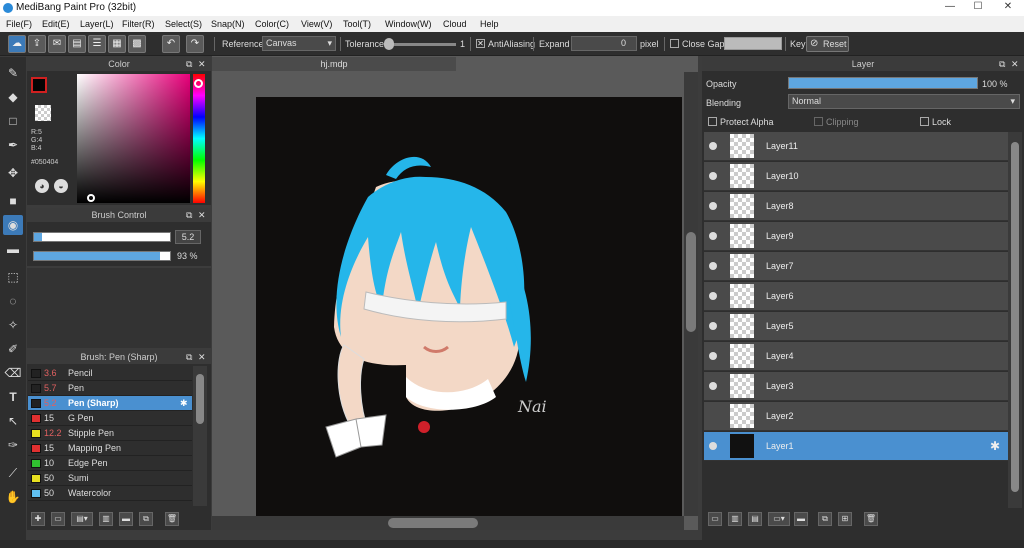 The image size is (1024, 548). What do you see at coordinates (691, 282) in the screenshot?
I see `canvas-vscroll-thumb` at bounding box center [691, 282].